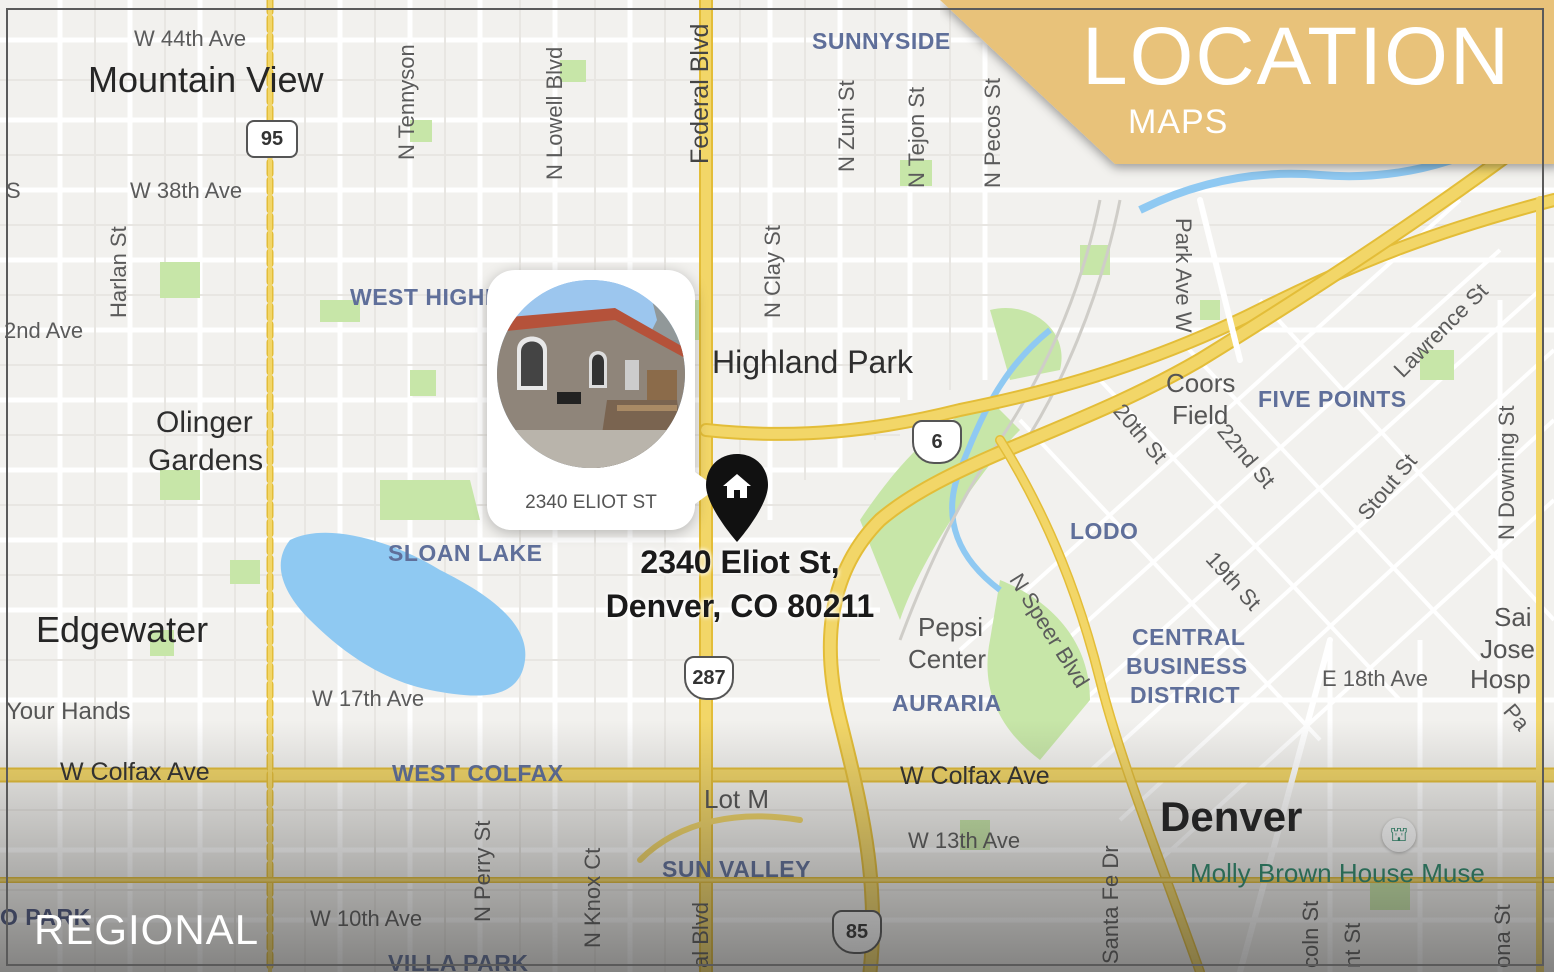 Image resolution: width=1554 pixels, height=972 pixels. I want to click on hood-cbd-business: BUSINESS, so click(1187, 666).